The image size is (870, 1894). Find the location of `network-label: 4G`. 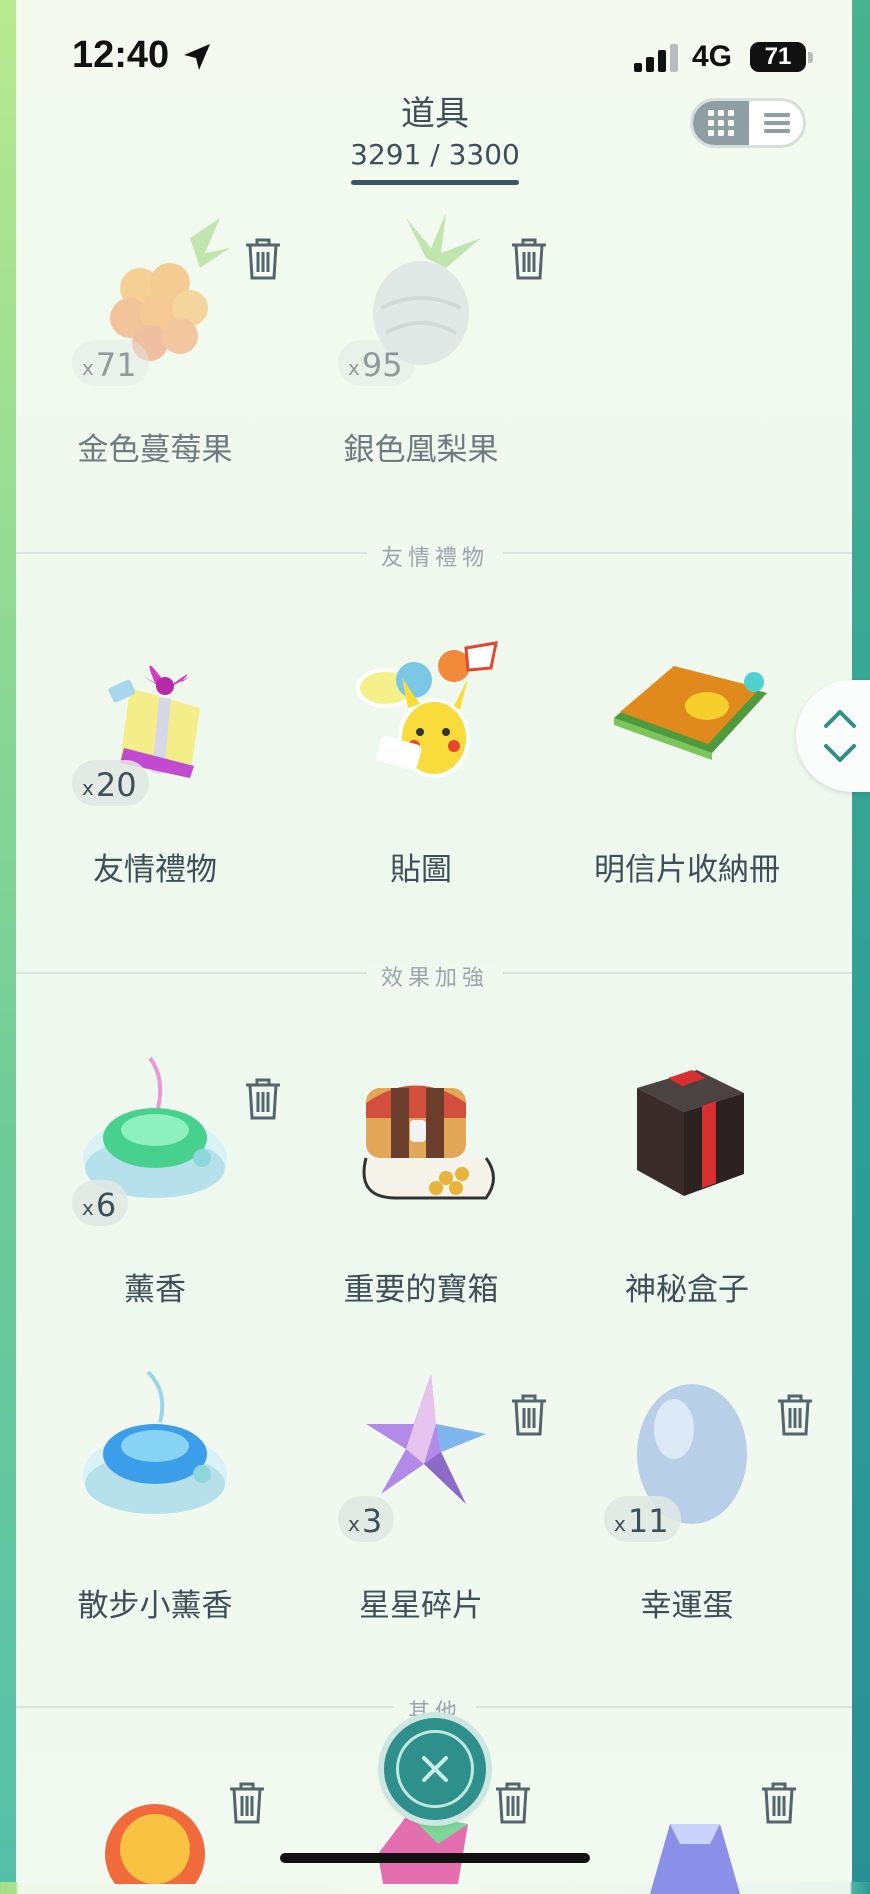

network-label: 4G is located at coordinates (712, 56).